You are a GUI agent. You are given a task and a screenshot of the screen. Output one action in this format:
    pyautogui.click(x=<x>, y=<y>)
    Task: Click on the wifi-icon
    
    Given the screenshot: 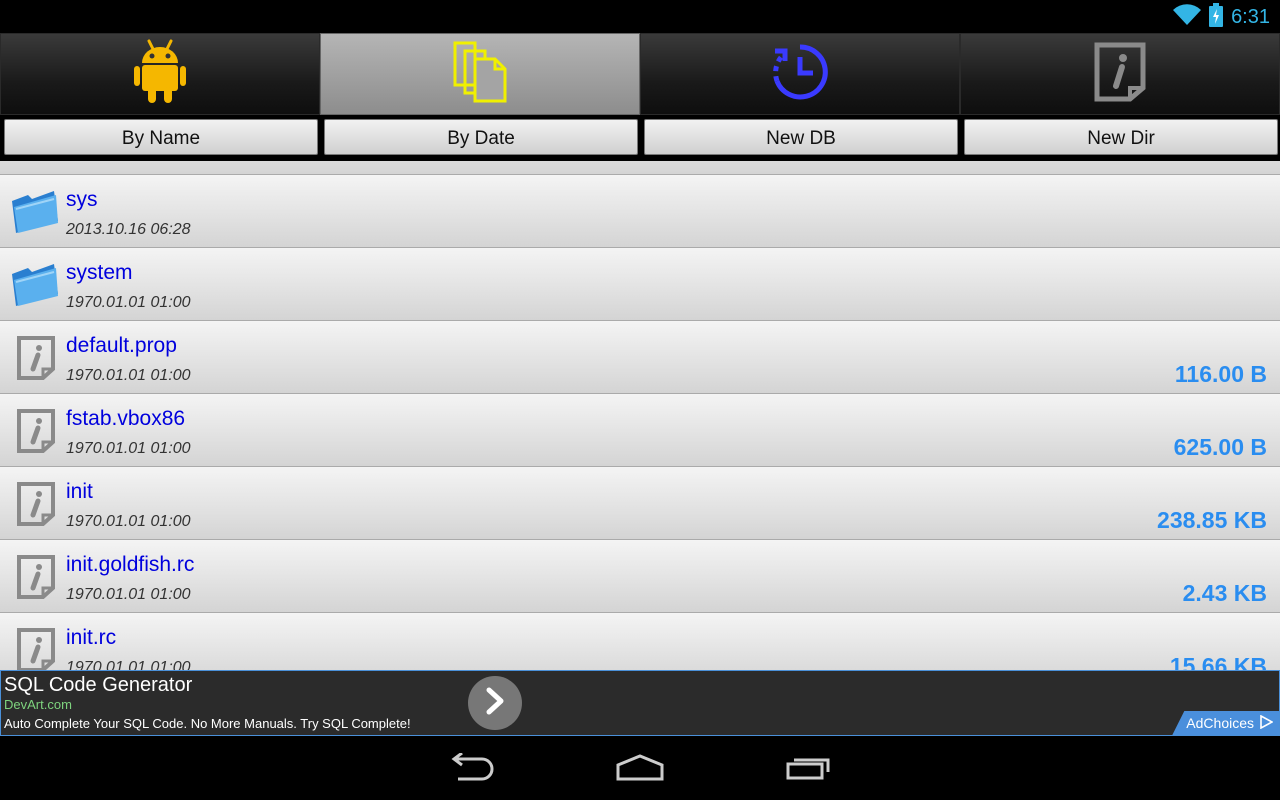 What is the action you would take?
    pyautogui.click(x=1187, y=17)
    